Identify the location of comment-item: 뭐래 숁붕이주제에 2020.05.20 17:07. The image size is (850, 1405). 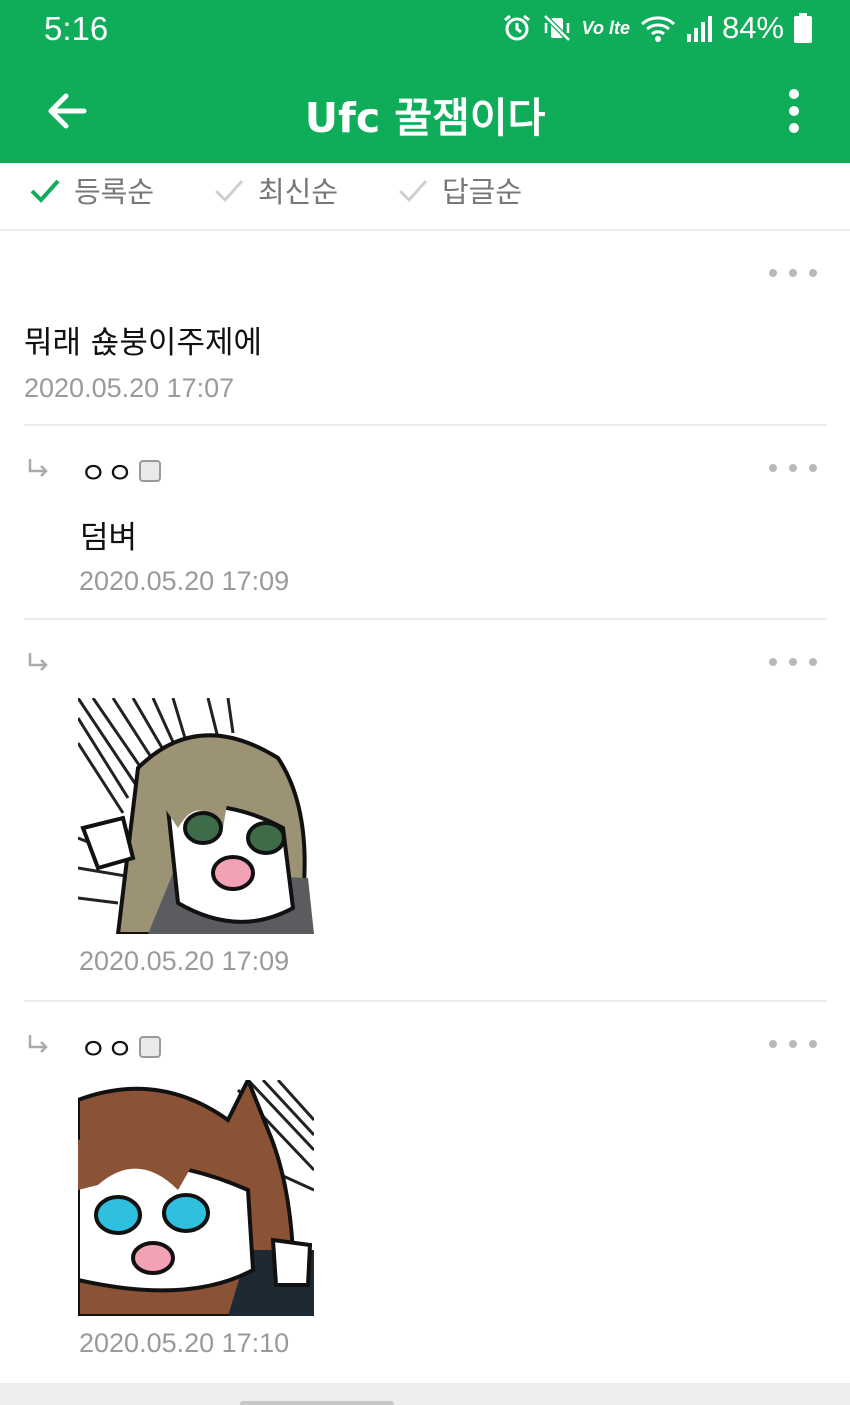
(425, 328).